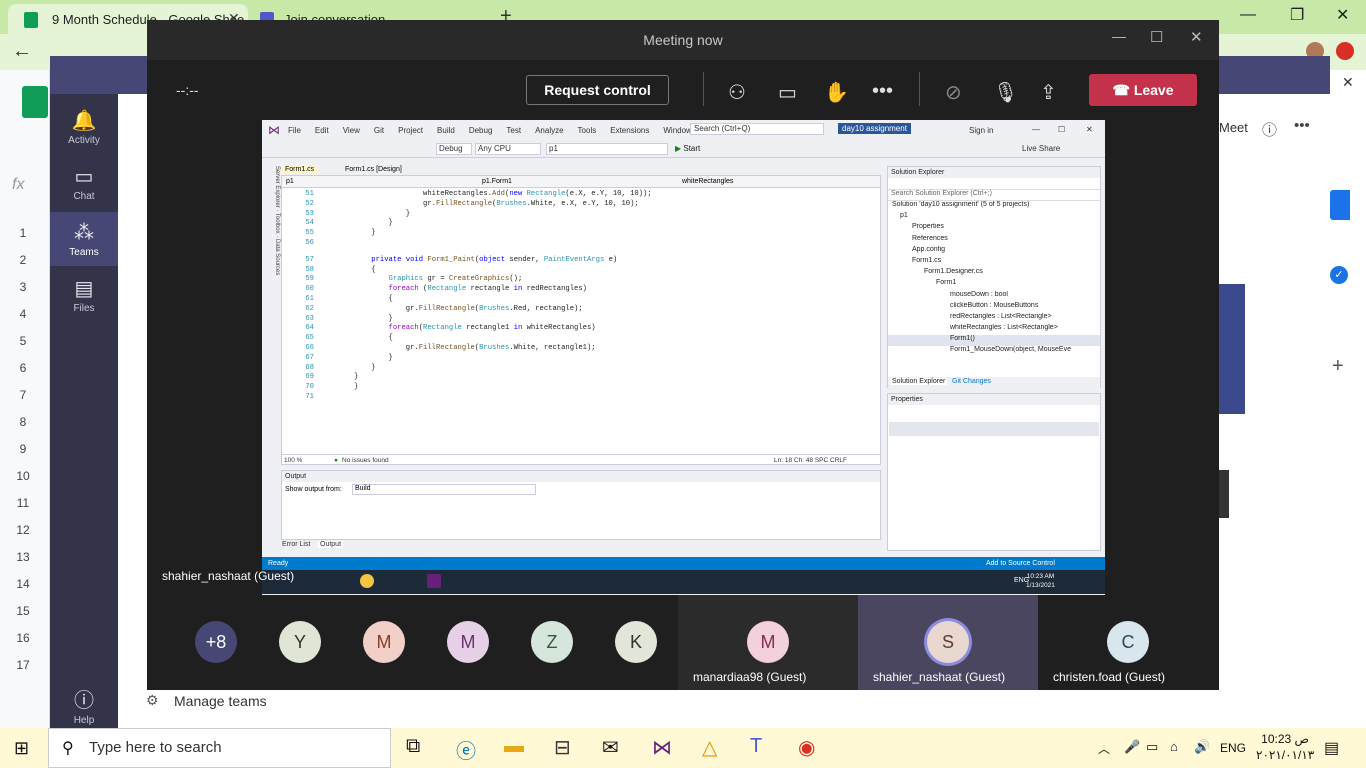 The height and width of the screenshot is (768, 1366). I want to click on solution-search: Search Solution Explorer (Ctrl+;), so click(994, 195).